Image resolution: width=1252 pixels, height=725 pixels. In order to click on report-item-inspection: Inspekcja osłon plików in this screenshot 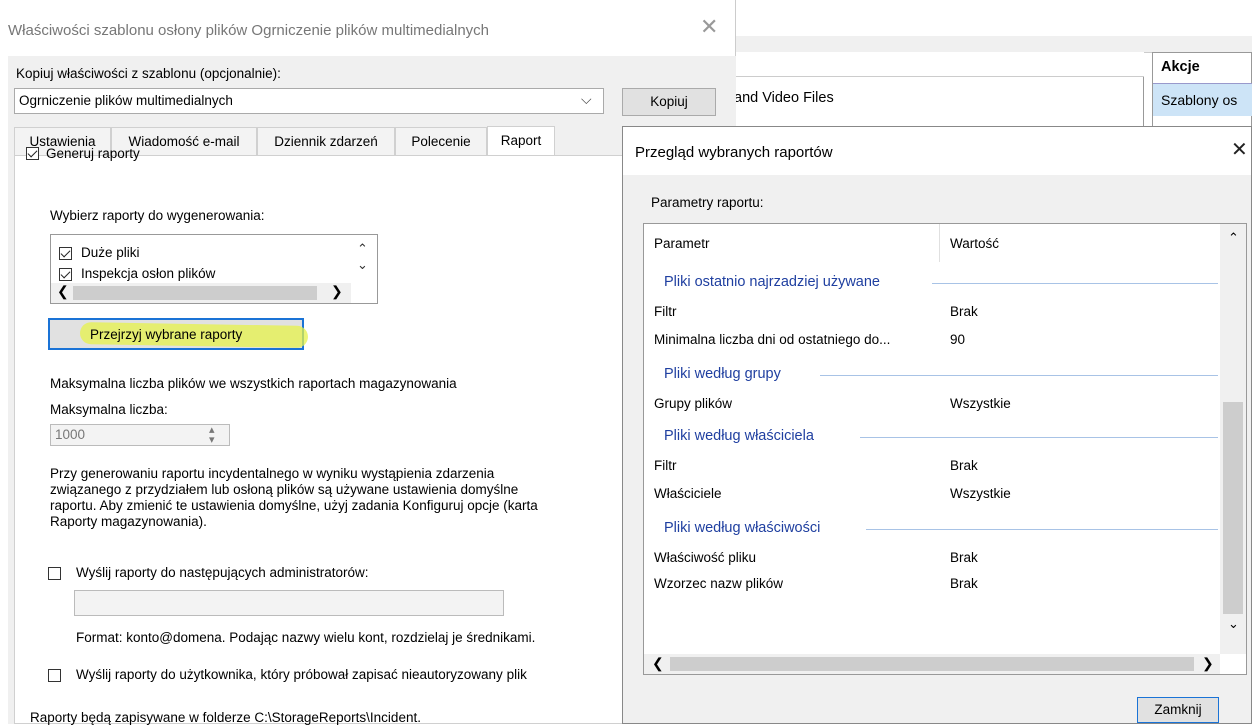, I will do `click(148, 273)`.